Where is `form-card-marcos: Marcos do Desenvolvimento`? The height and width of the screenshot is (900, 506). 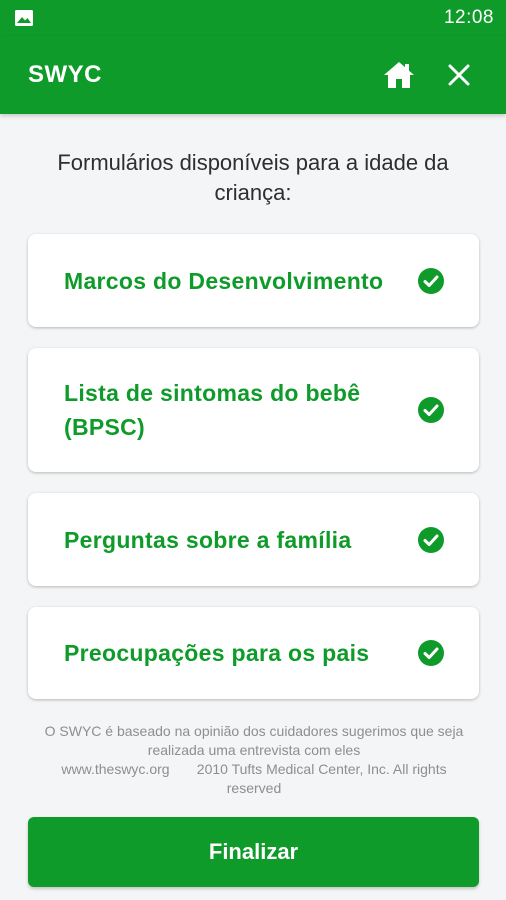 form-card-marcos: Marcos do Desenvolvimento is located at coordinates (253, 280).